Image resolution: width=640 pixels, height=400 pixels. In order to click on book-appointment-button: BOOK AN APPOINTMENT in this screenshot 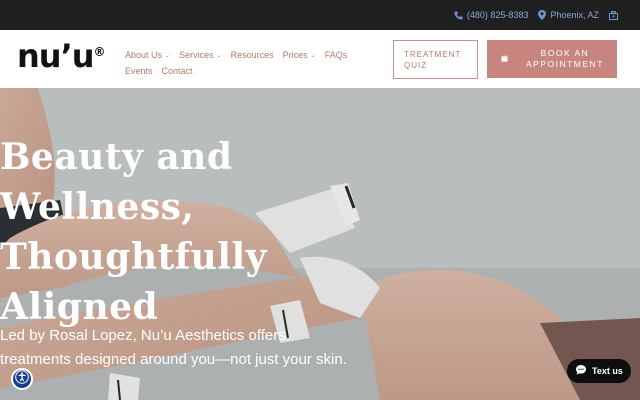, I will do `click(552, 59)`.